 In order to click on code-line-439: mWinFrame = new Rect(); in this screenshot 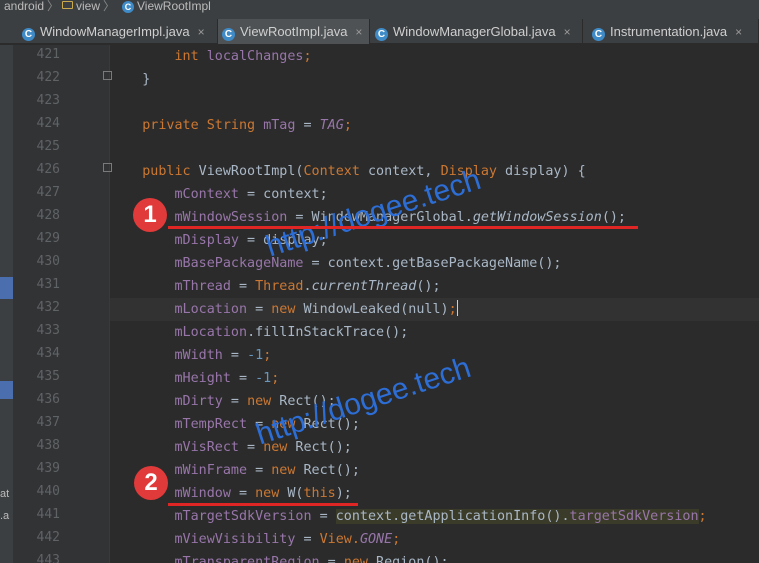, I will do `click(267, 470)`.